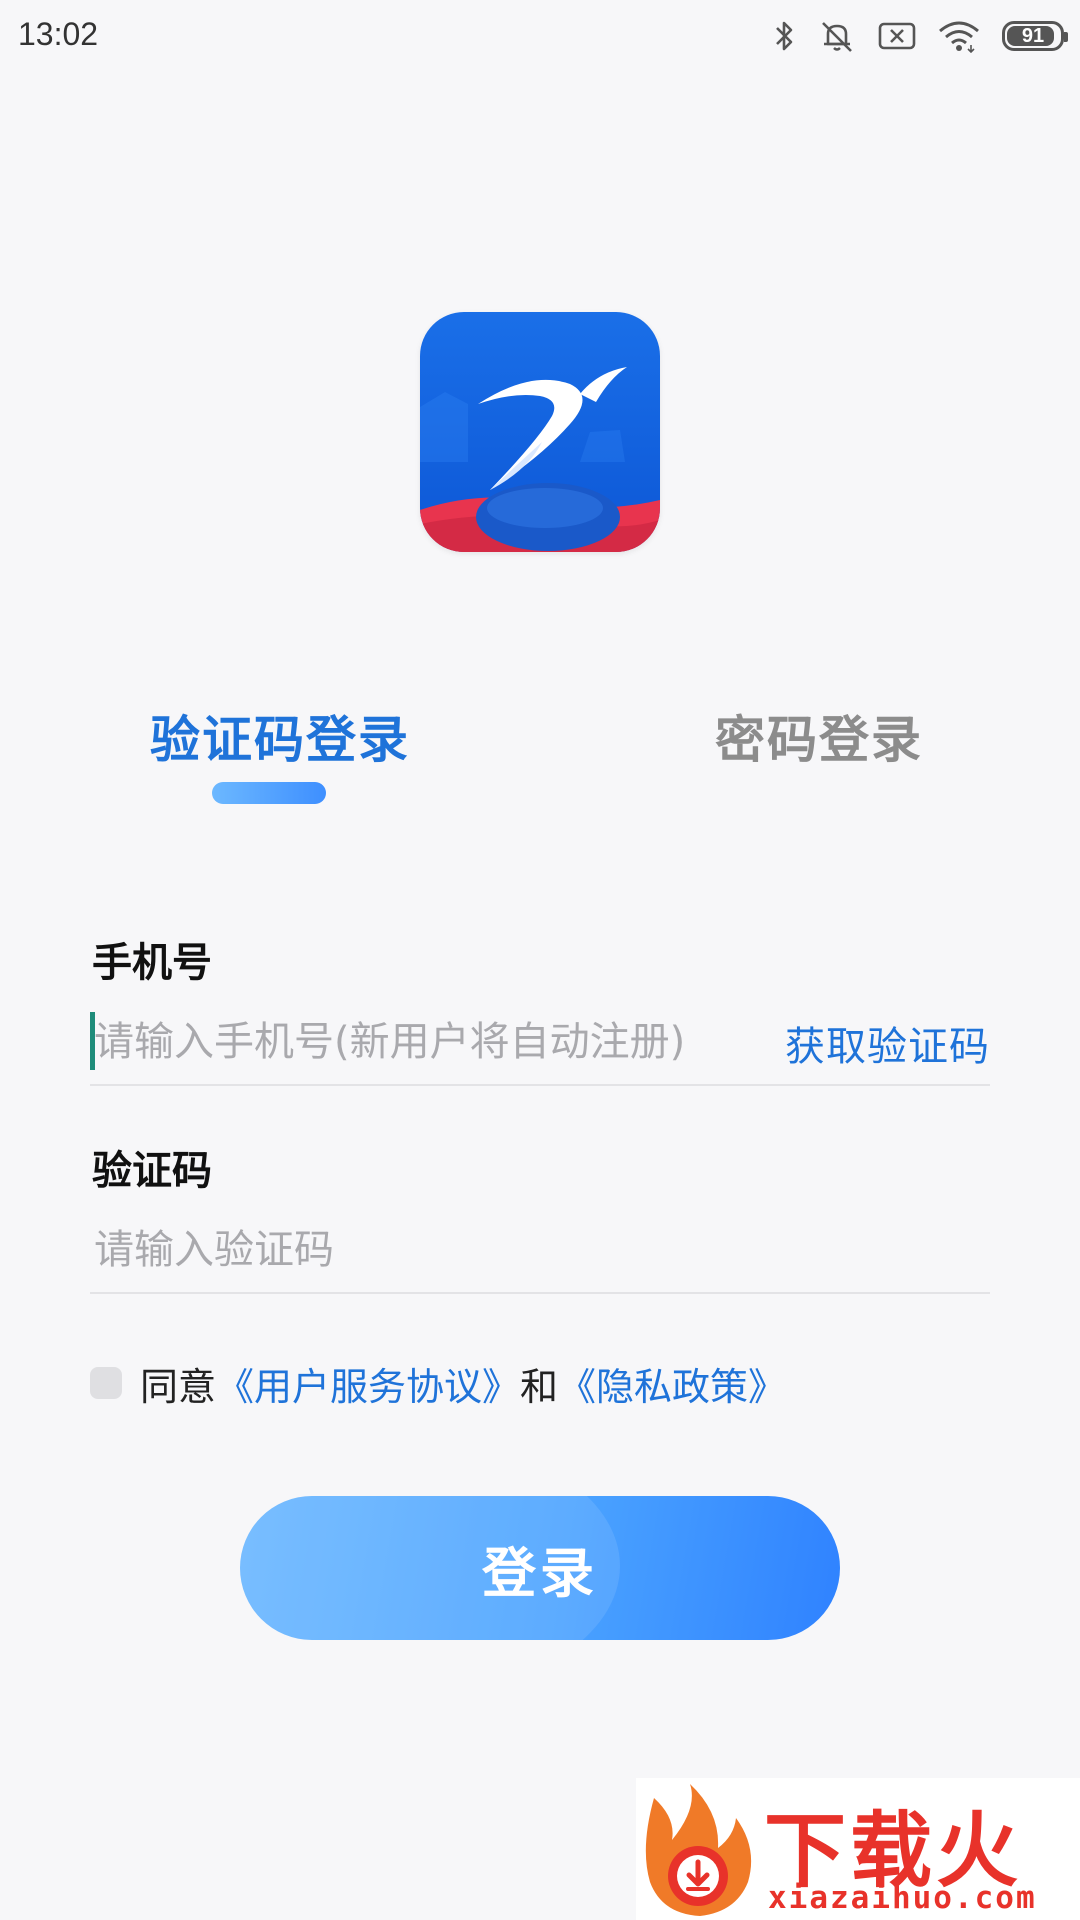 Image resolution: width=1080 pixels, height=1920 pixels. Describe the element at coordinates (819, 736) in the screenshot. I see `tab-password-login: 密码登录` at that location.